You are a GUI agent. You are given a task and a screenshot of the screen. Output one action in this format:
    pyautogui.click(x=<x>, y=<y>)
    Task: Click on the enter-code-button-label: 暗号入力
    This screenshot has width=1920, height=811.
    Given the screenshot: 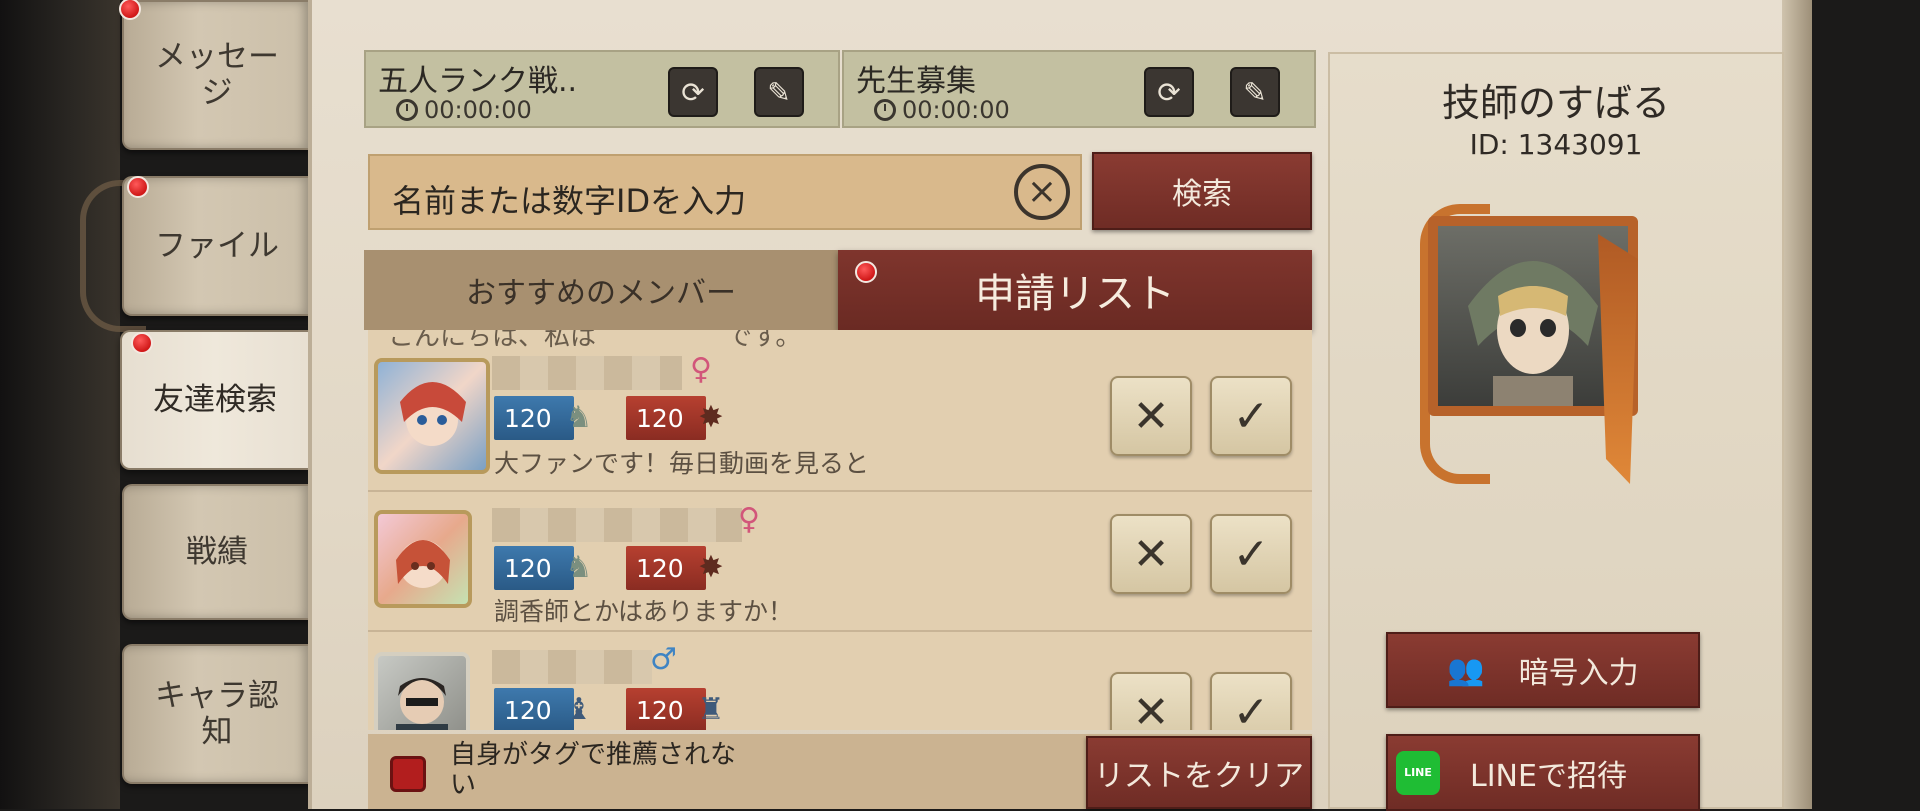 What is the action you would take?
    pyautogui.click(x=1578, y=673)
    